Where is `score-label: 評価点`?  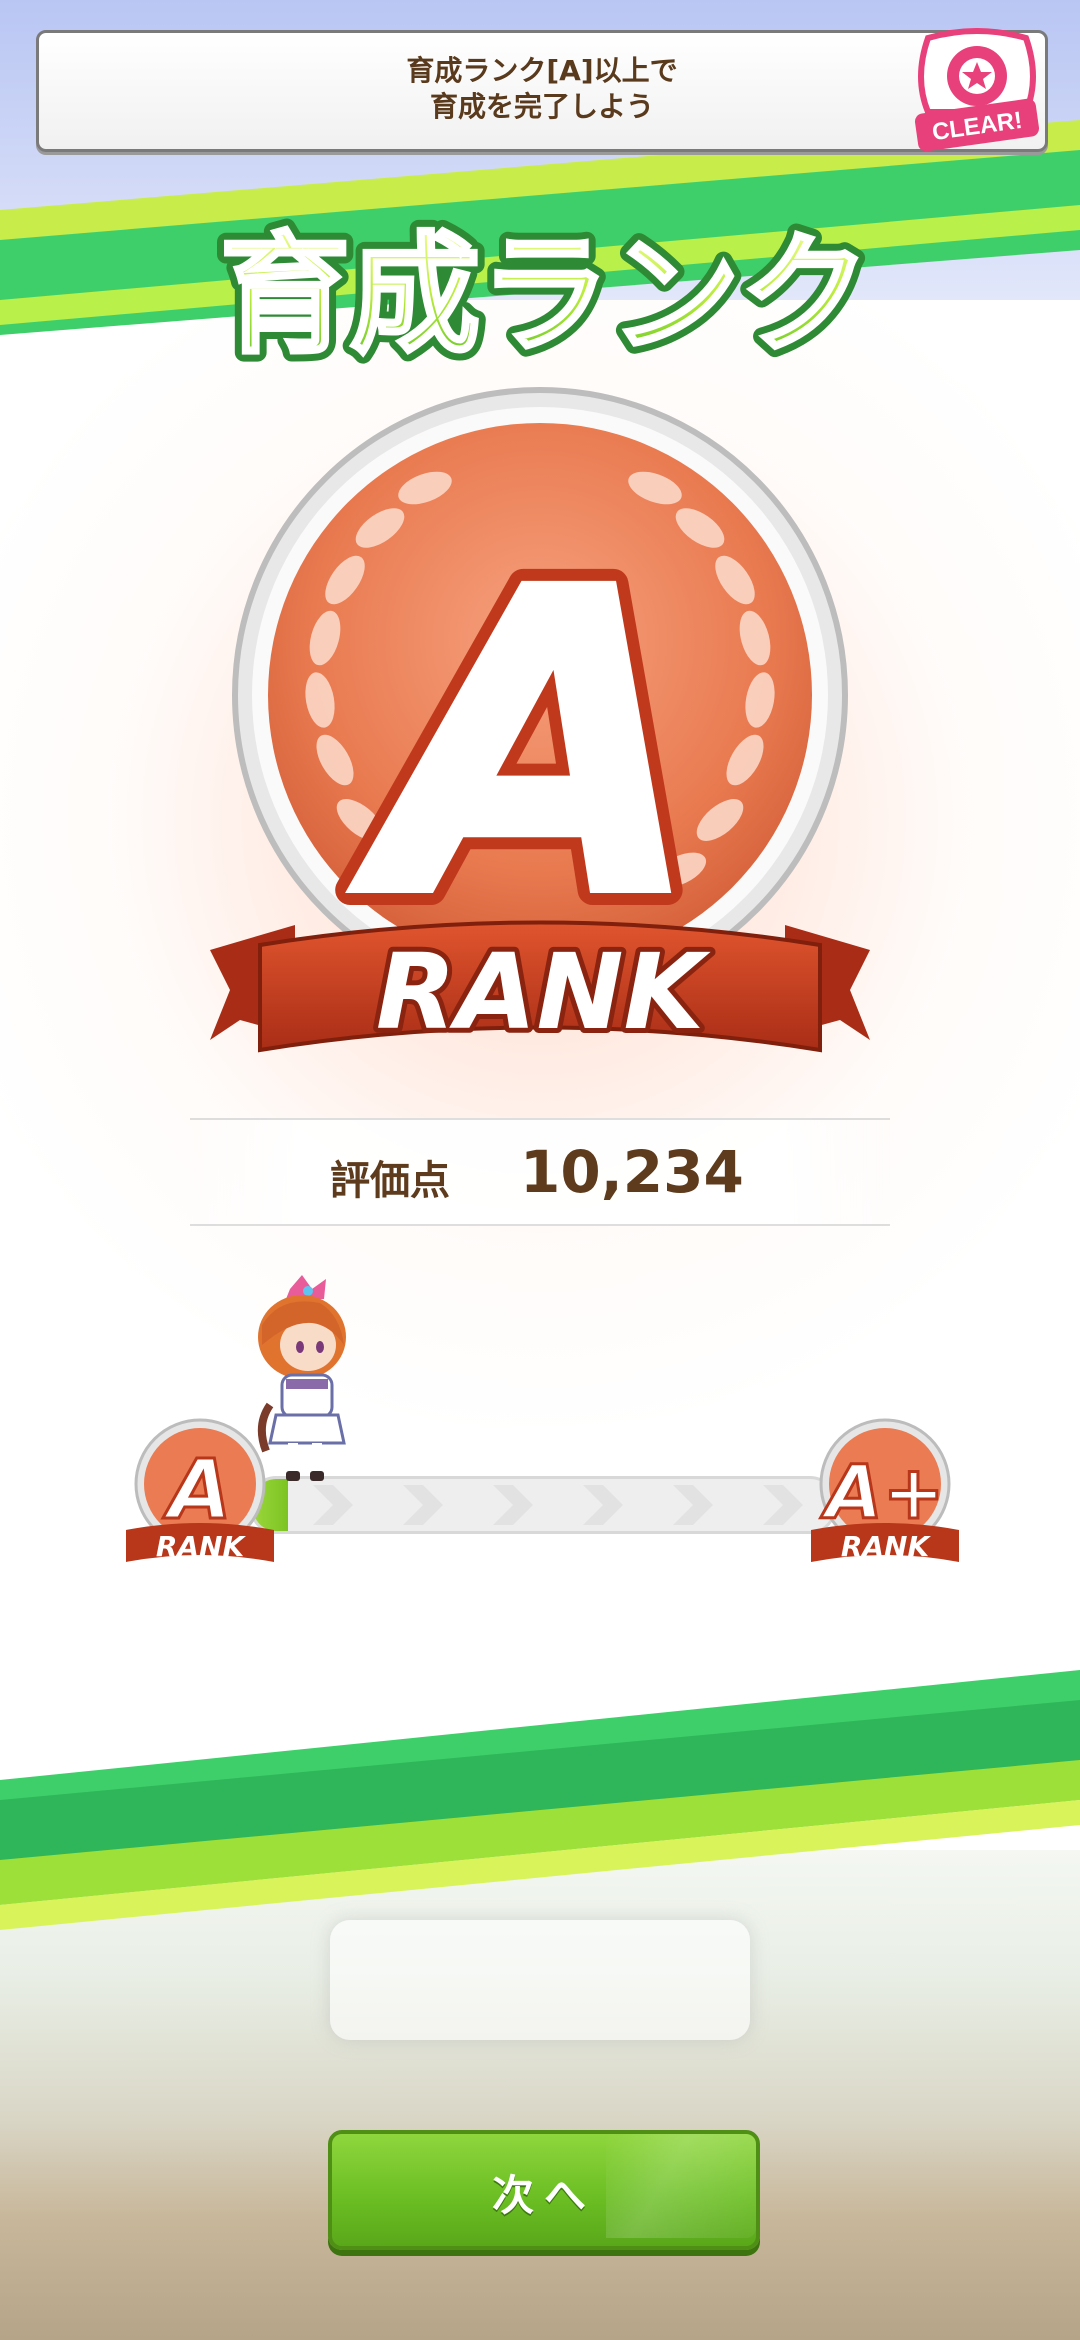 score-label: 評価点 is located at coordinates (390, 1181).